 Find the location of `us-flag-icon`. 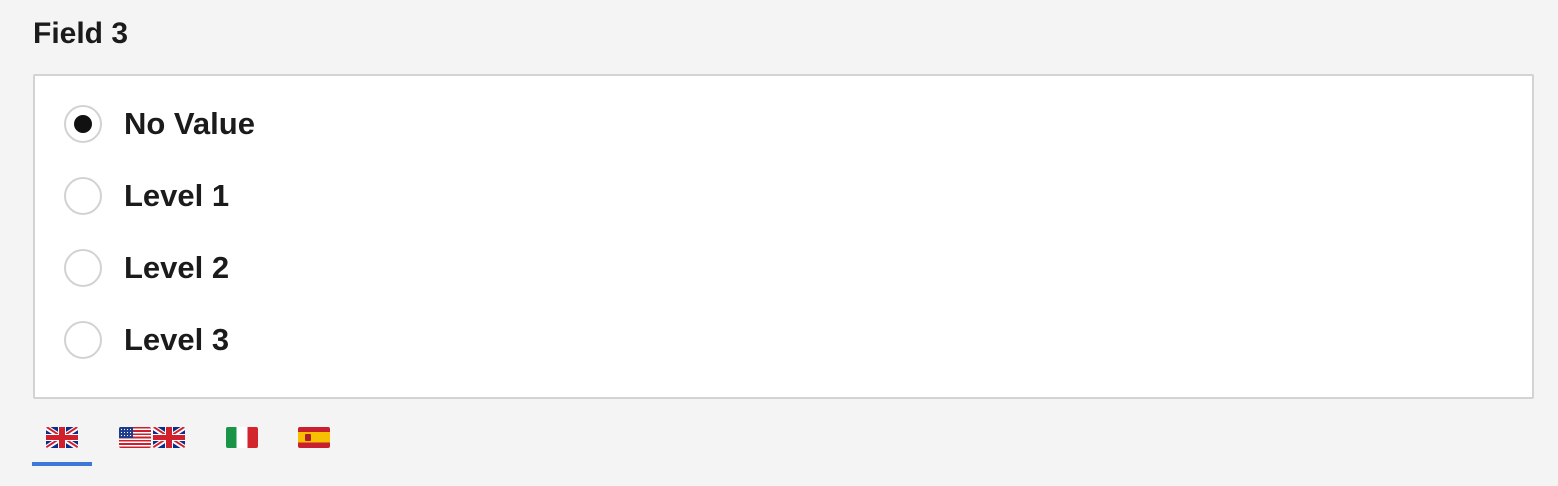

us-flag-icon is located at coordinates (135, 437).